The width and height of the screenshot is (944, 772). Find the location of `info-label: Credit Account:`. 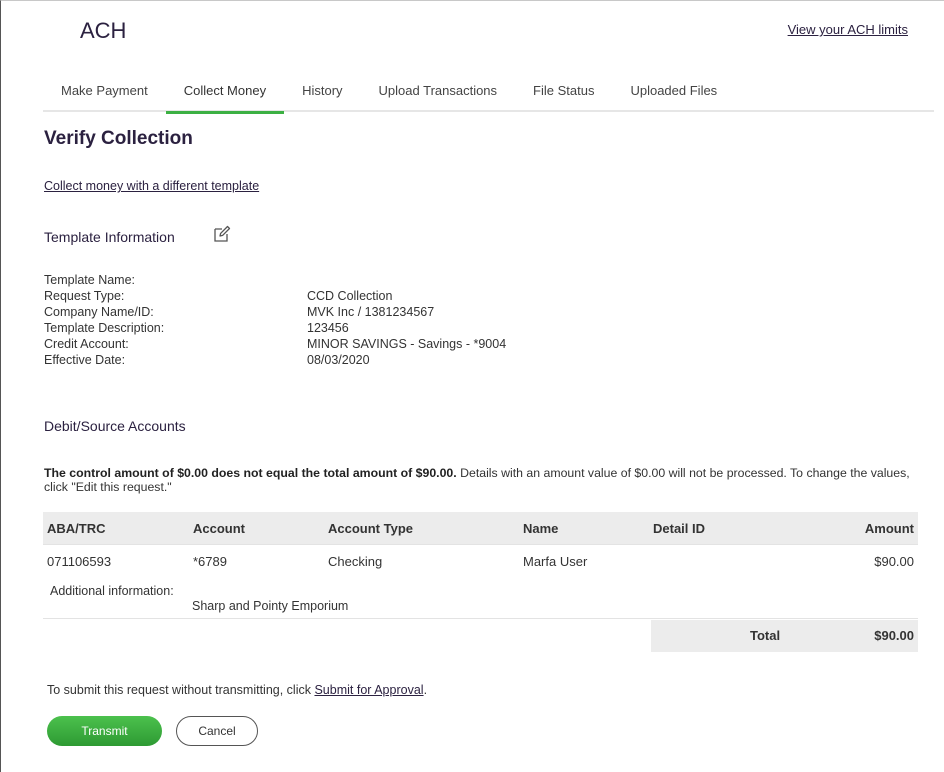

info-label: Credit Account: is located at coordinates (86, 344).